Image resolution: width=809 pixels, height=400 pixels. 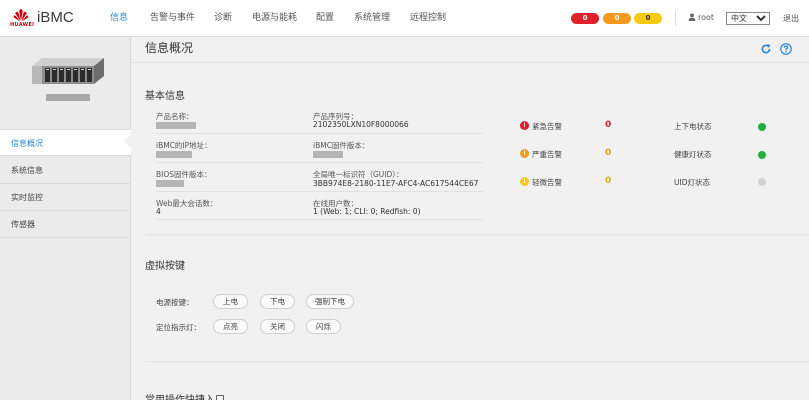 What do you see at coordinates (178, 327) in the screenshot?
I see `locator-led-label: 定位指示灯：` at bounding box center [178, 327].